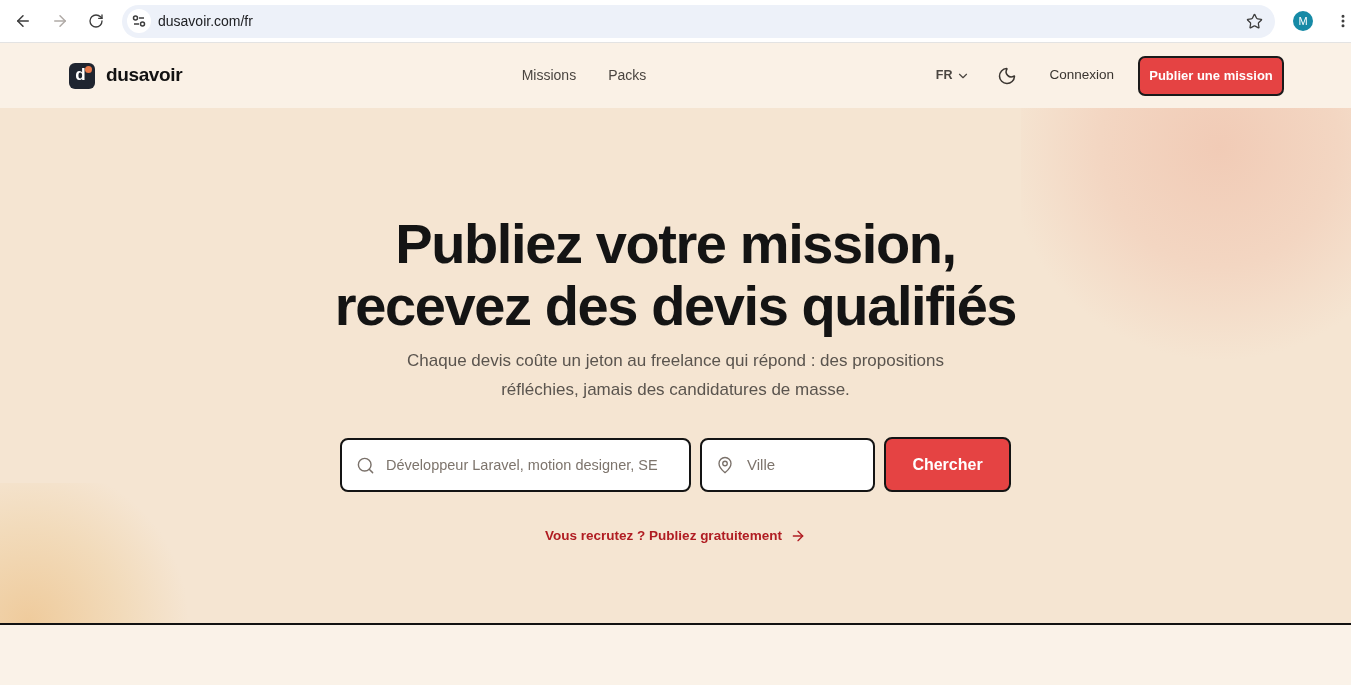 This screenshot has height=685, width=1351. I want to click on search-icon, so click(365, 465).